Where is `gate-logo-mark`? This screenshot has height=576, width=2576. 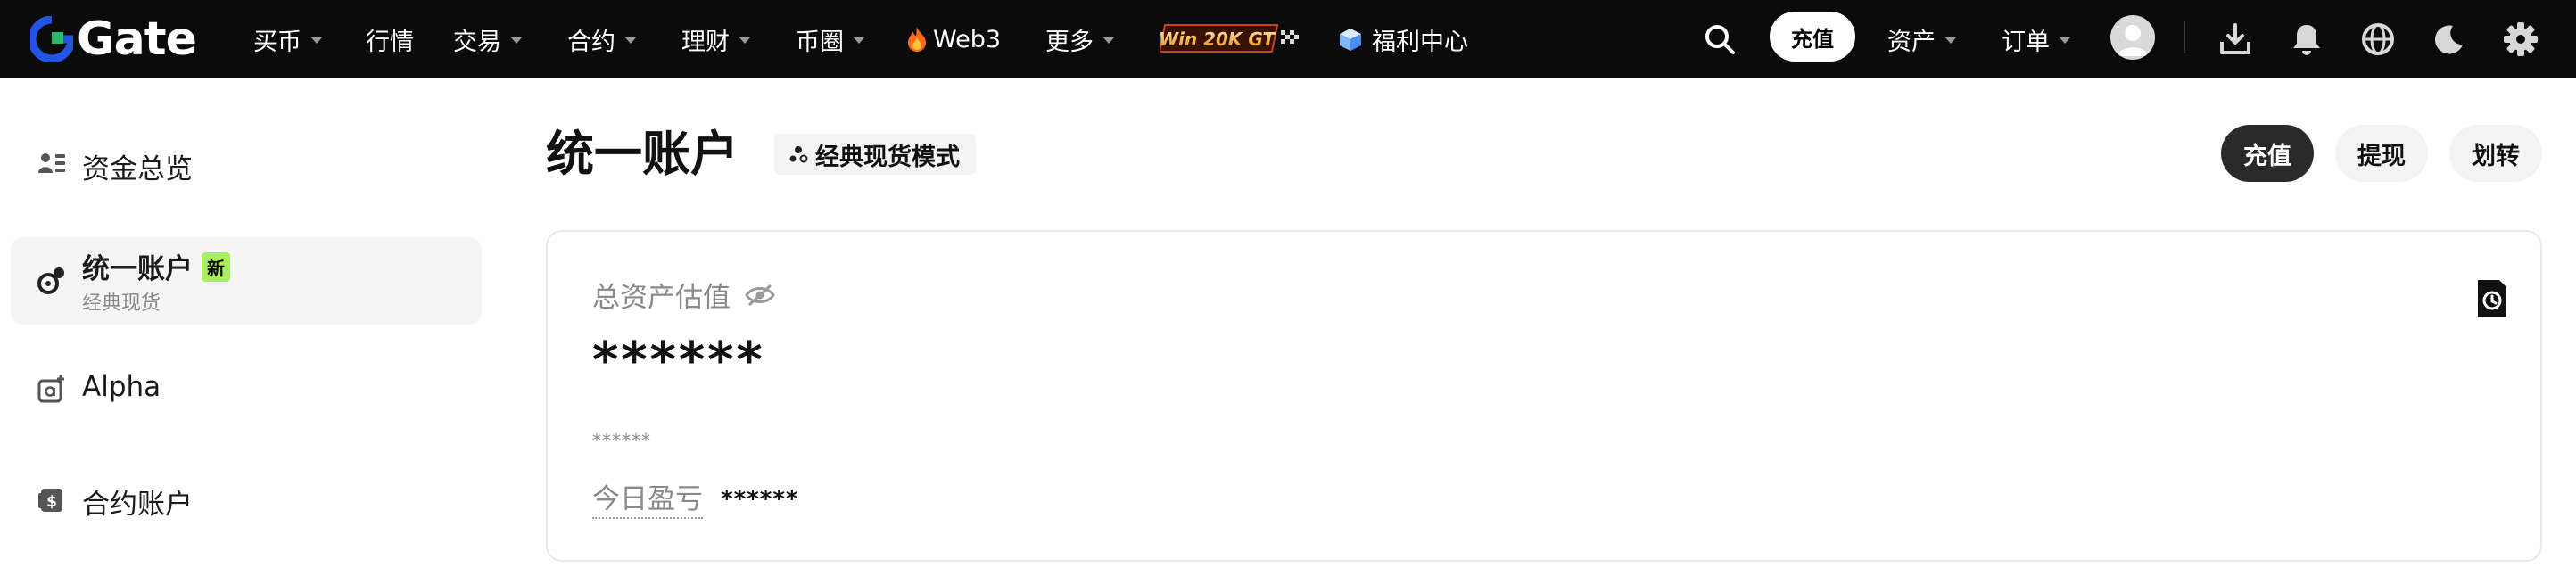 gate-logo-mark is located at coordinates (52, 39).